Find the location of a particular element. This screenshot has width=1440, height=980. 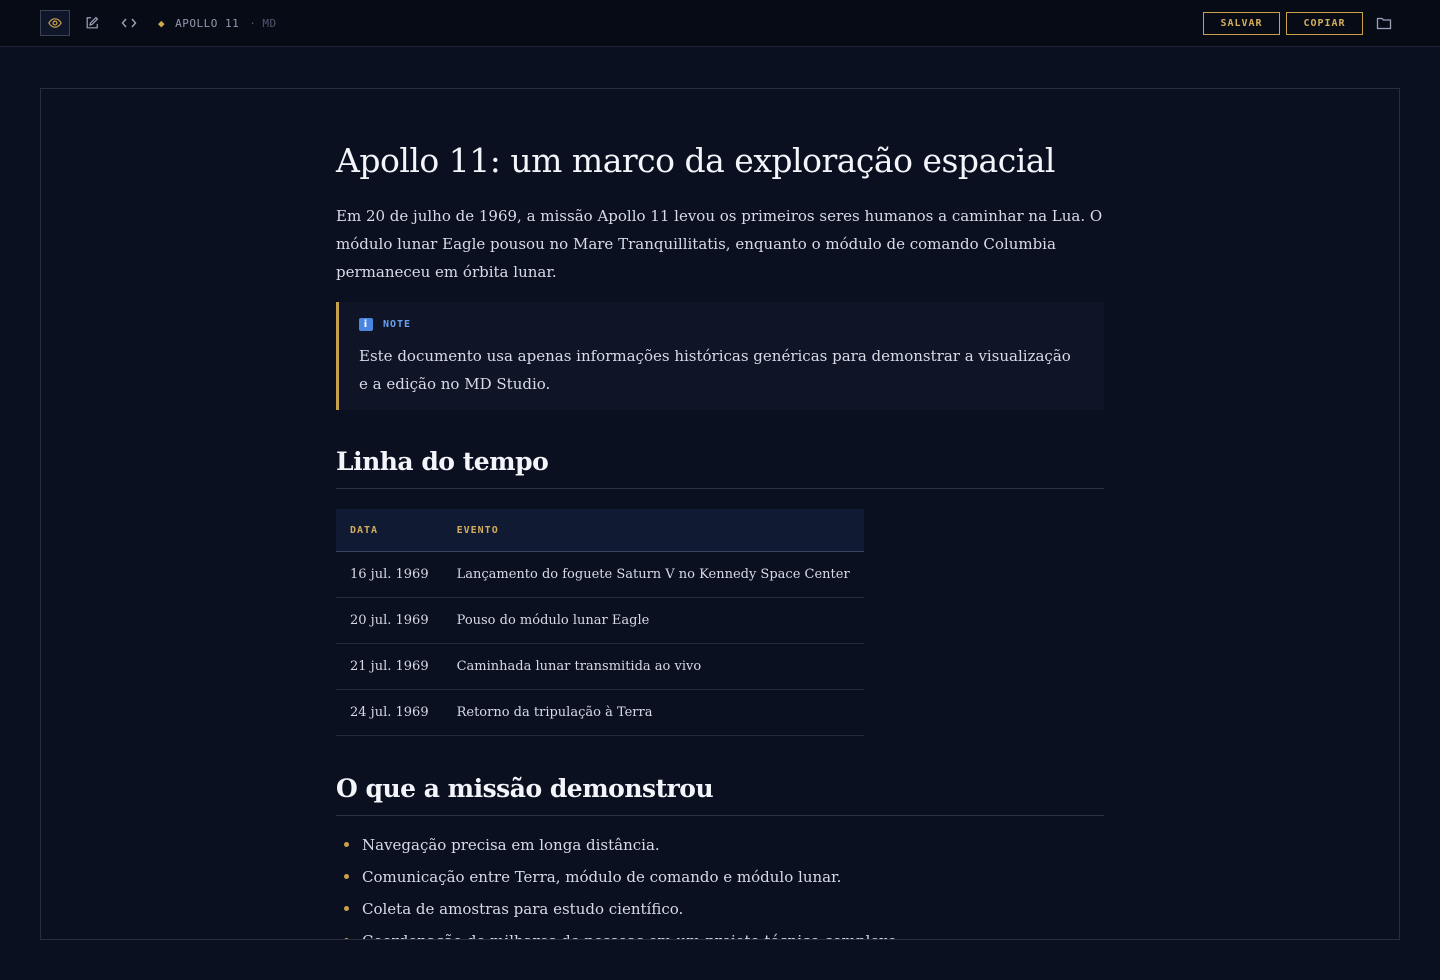

document-name: APOLLO 11 is located at coordinates (207, 23).